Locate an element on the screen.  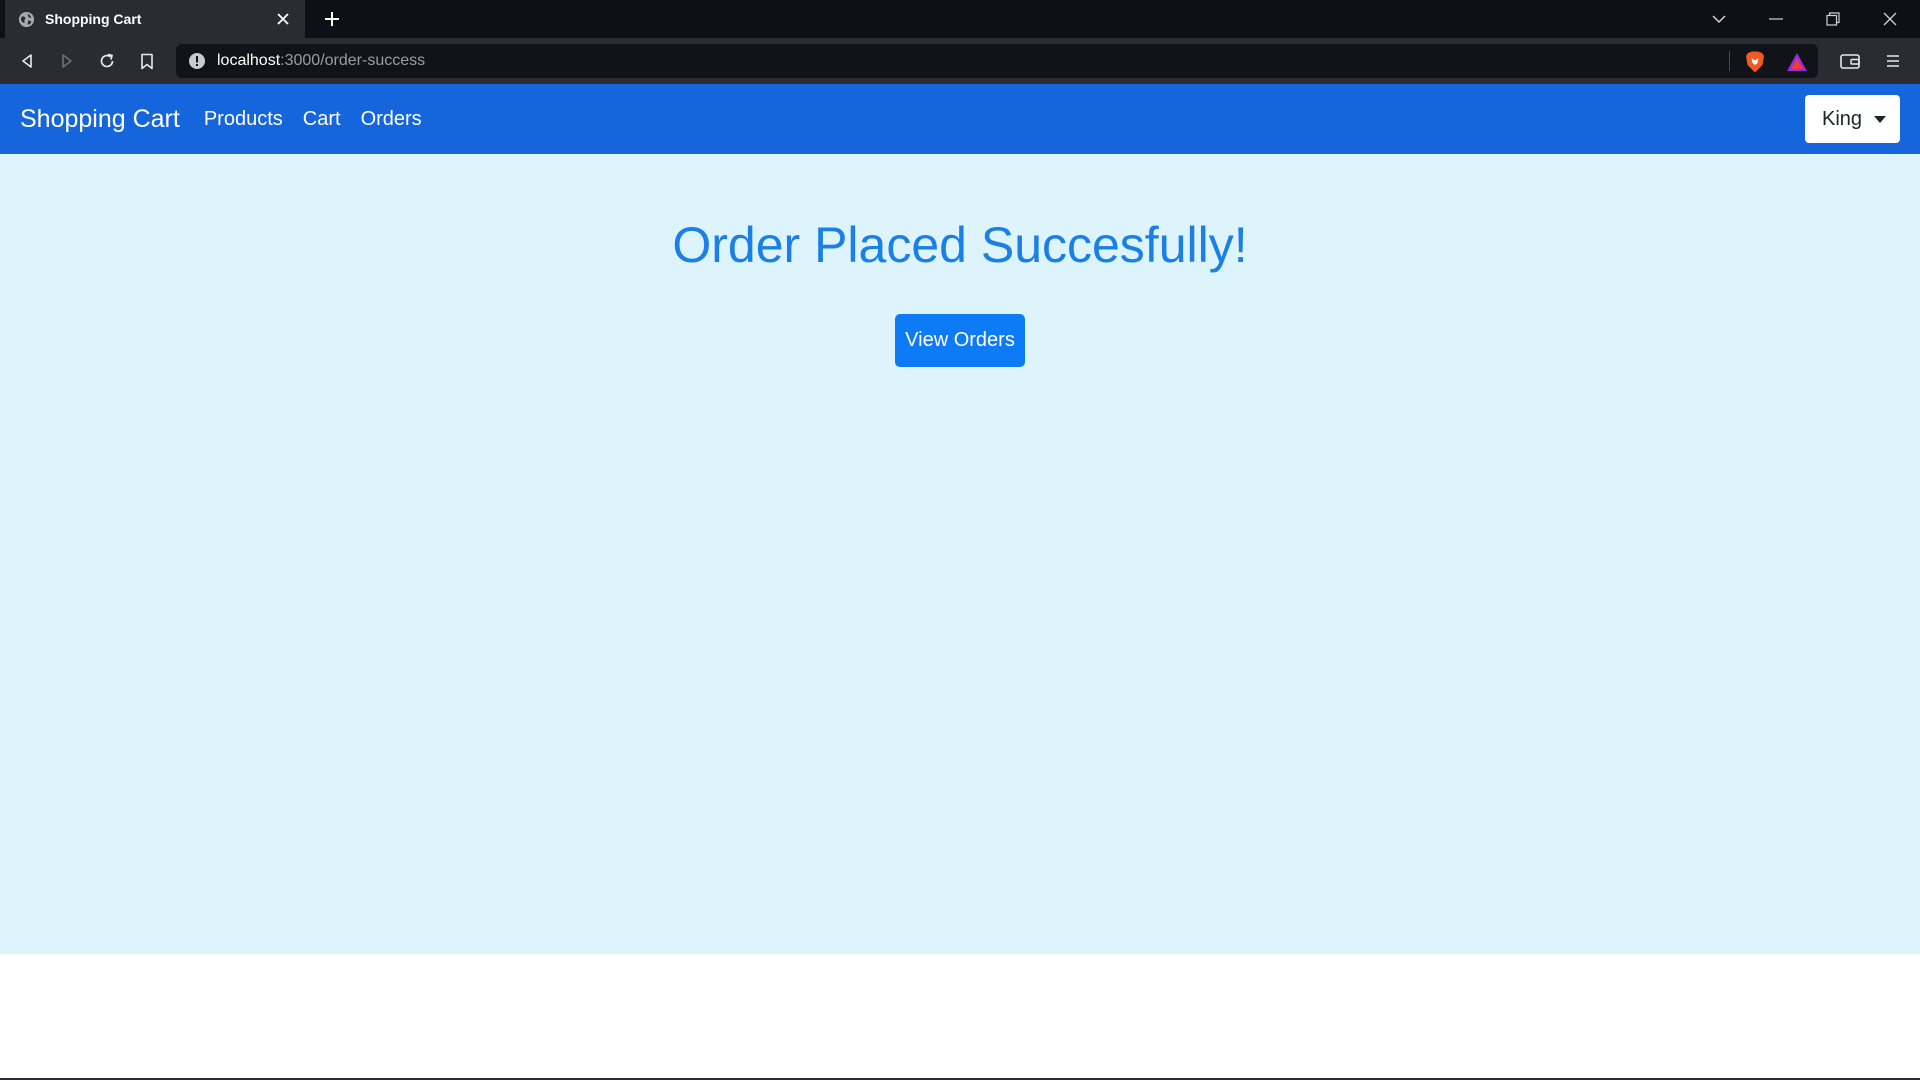
navbar-brand: Shopping Cart is located at coordinates (100, 119).